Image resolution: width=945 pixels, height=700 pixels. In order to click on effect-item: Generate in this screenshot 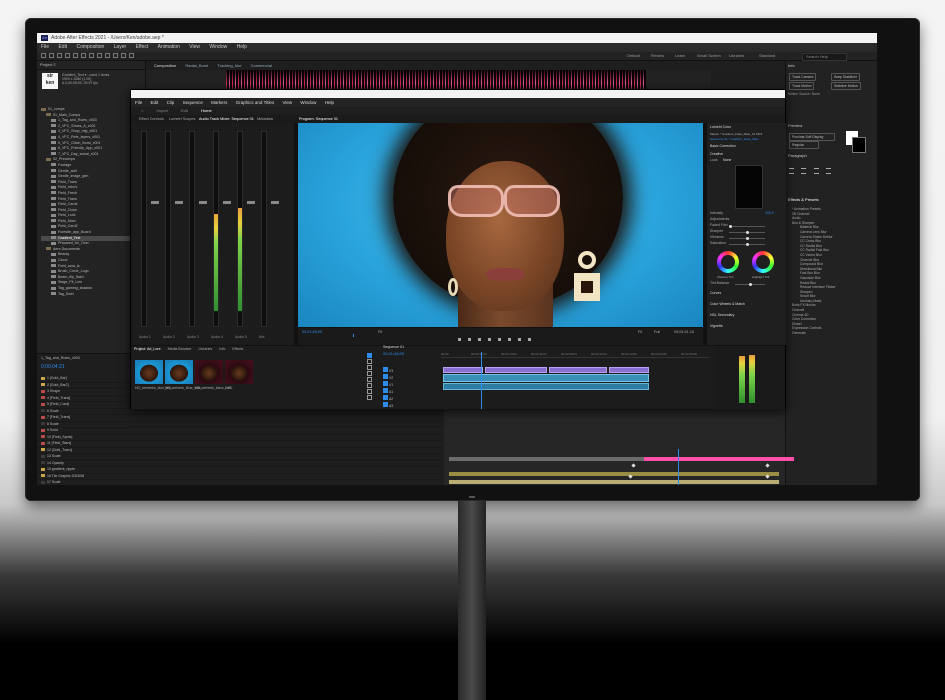, I will do `click(834, 333)`.